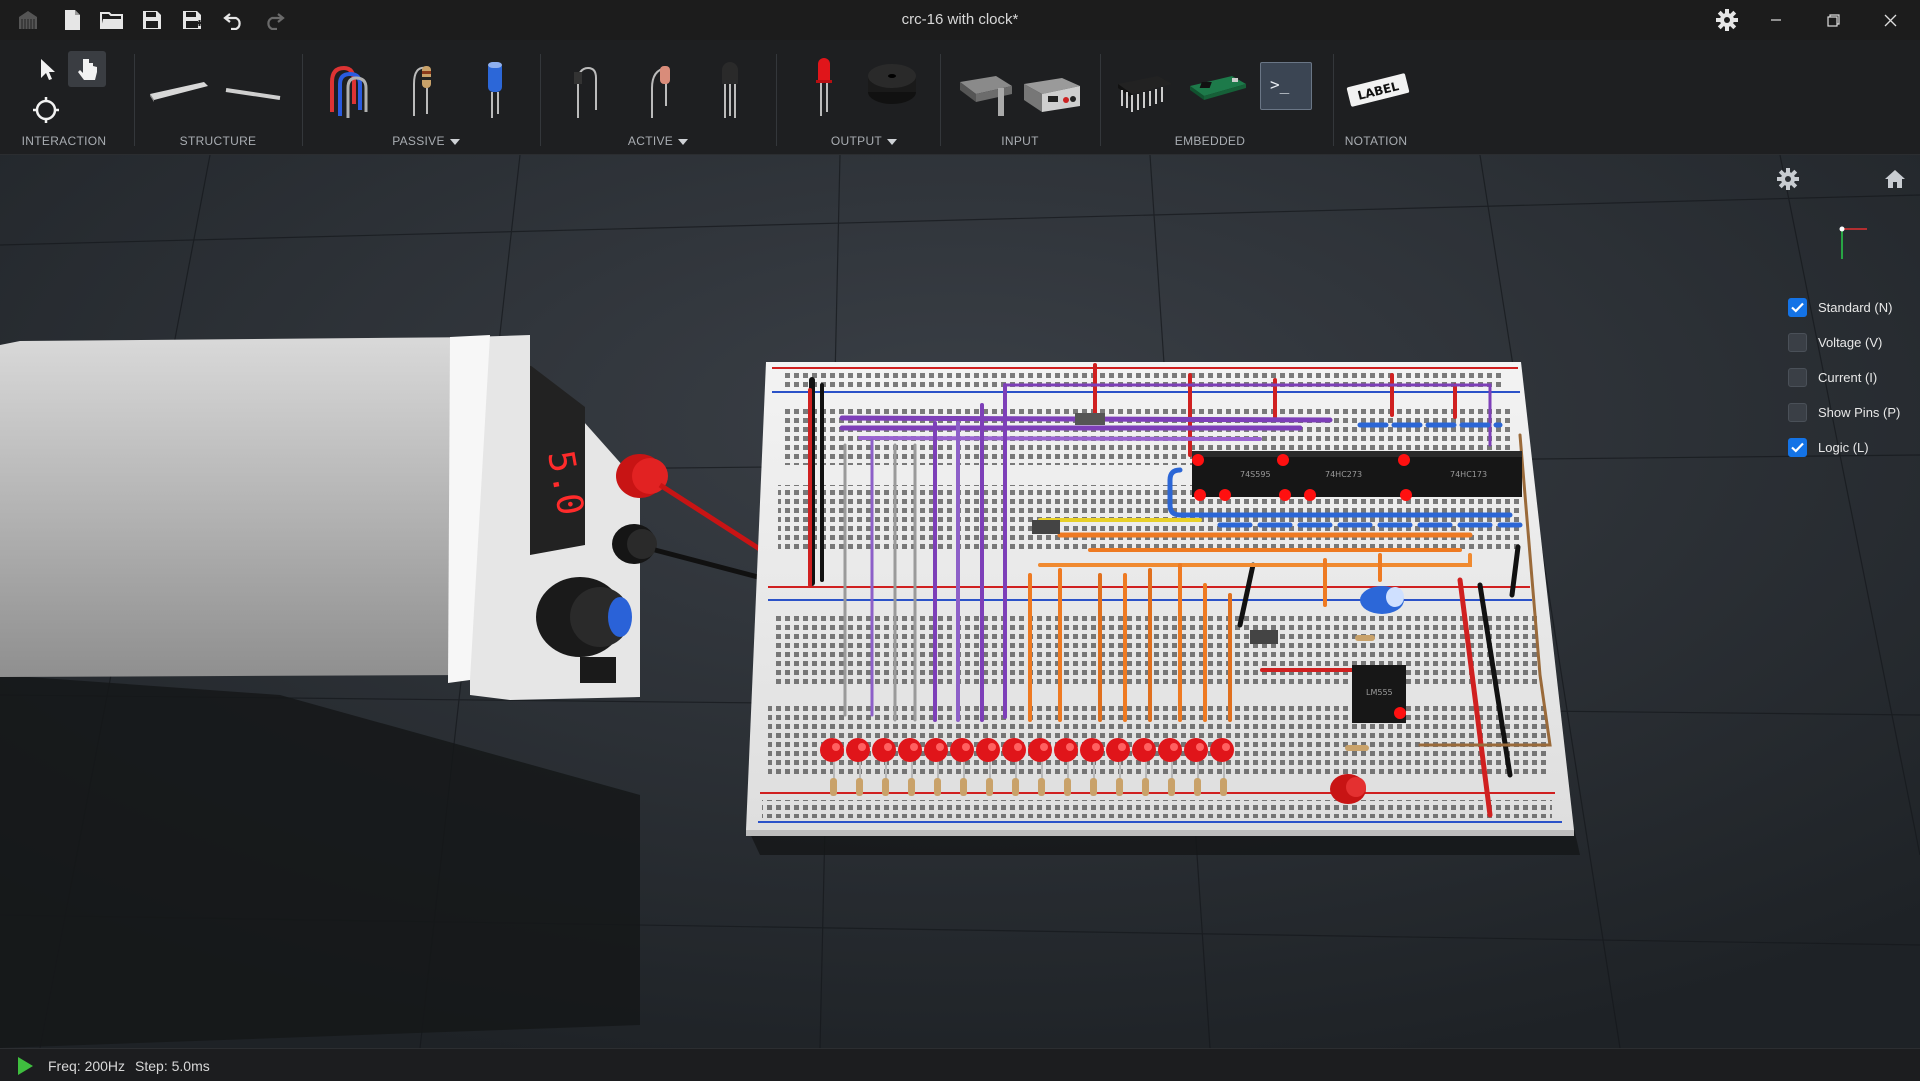  Describe the element at coordinates (824, 90) in the screenshot. I see `led-tool` at that location.